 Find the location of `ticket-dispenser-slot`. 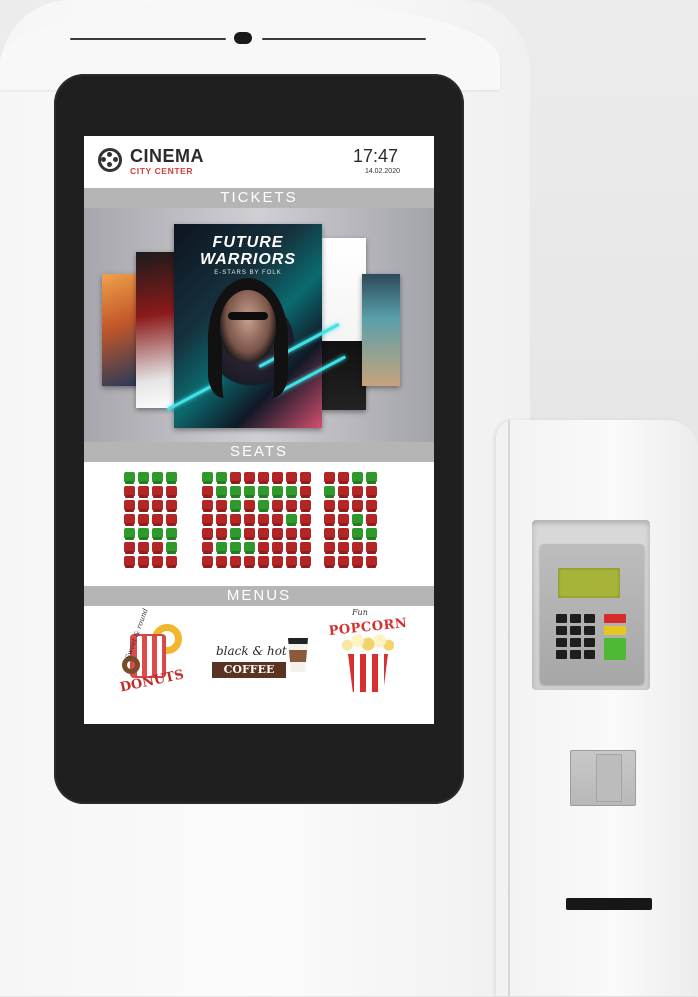

ticket-dispenser-slot is located at coordinates (609, 904).